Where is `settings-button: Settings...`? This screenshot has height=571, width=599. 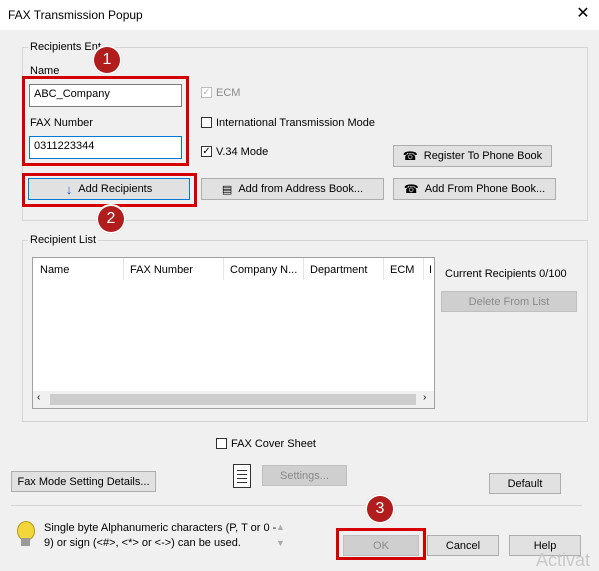
settings-button: Settings... is located at coordinates (304, 475).